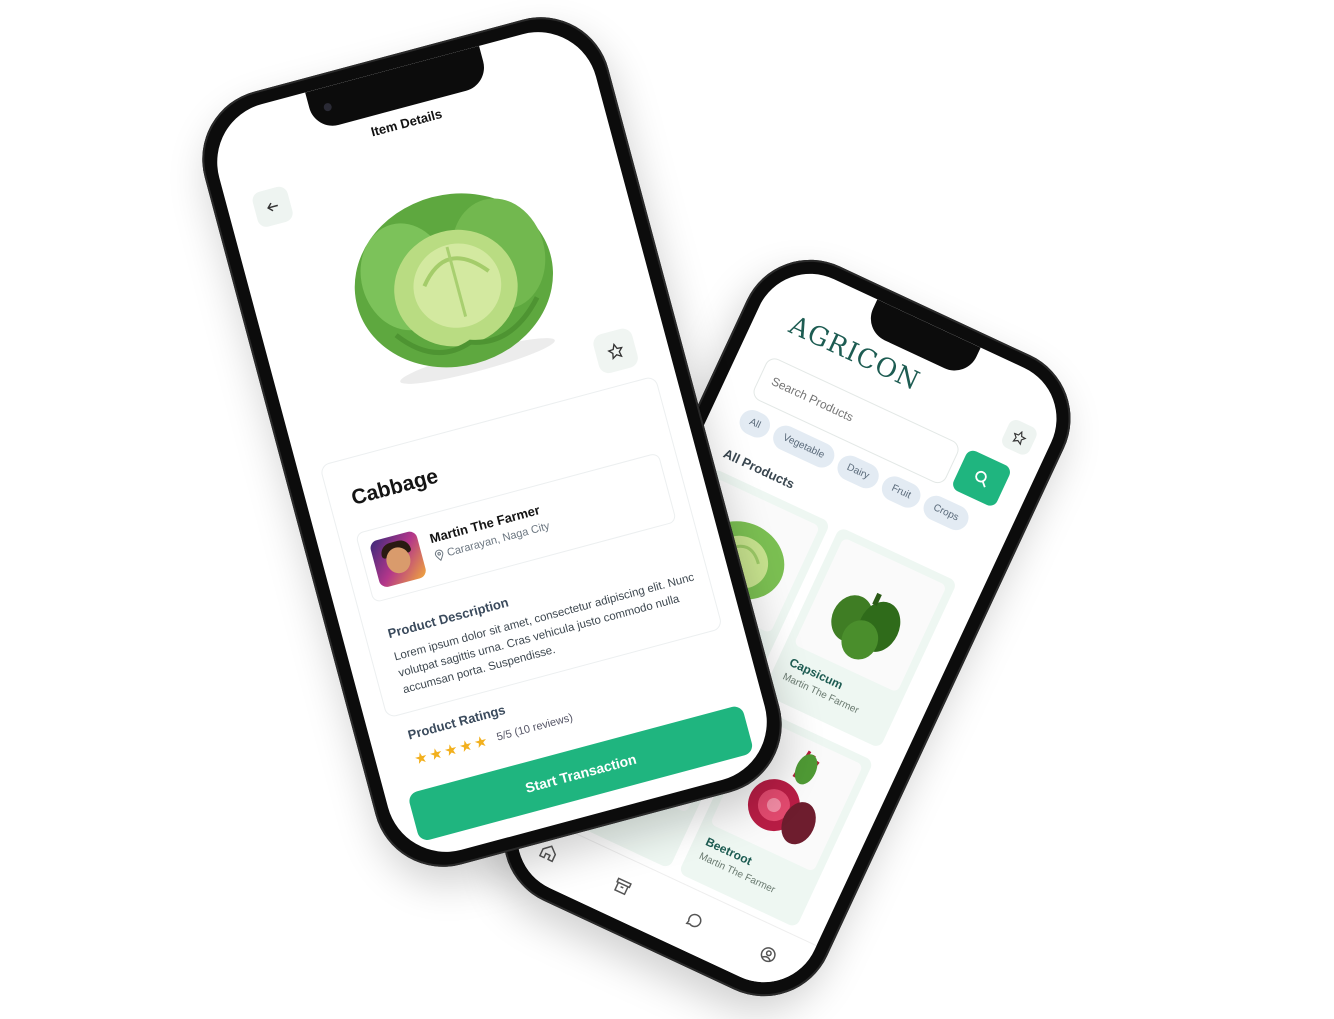 This screenshot has width=1334, height=1019. I want to click on rating-summary: 5/5 (10 reviews), so click(535, 727).